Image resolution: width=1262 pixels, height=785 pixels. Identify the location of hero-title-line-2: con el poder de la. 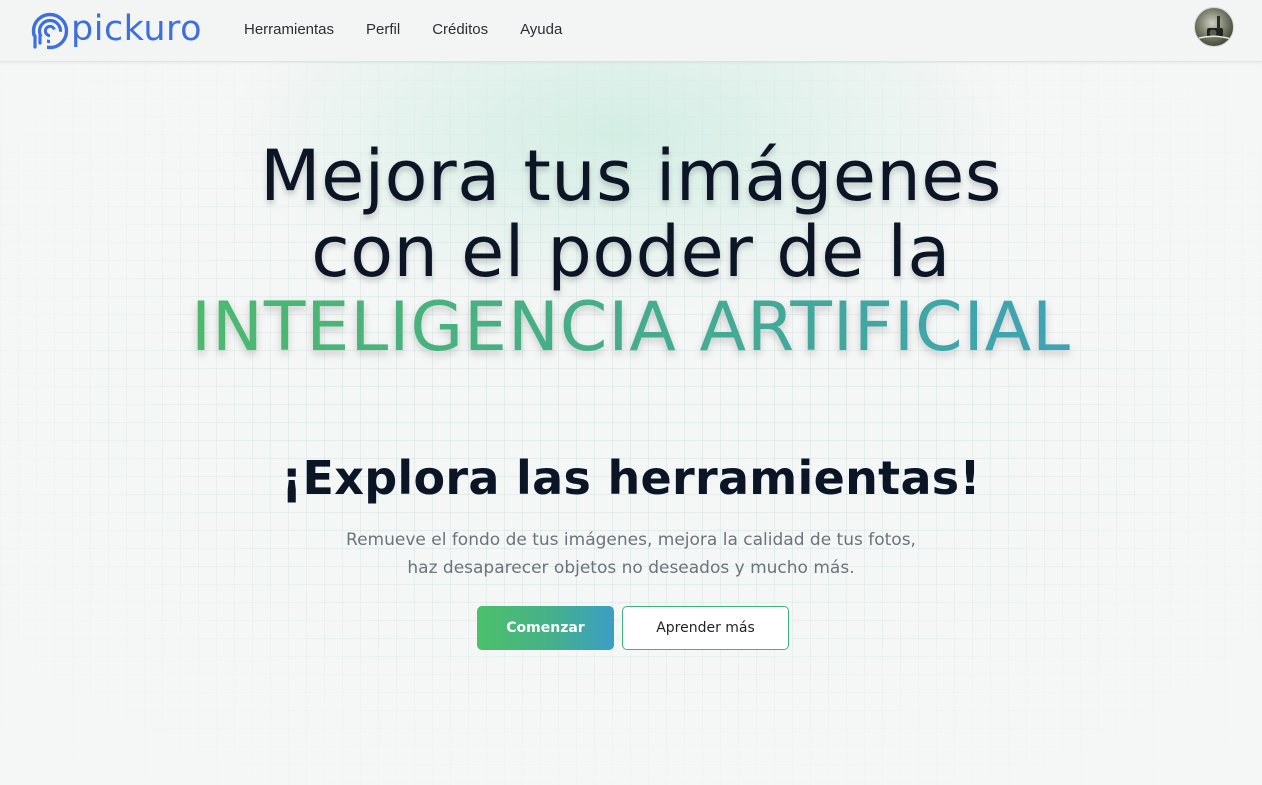
(631, 252).